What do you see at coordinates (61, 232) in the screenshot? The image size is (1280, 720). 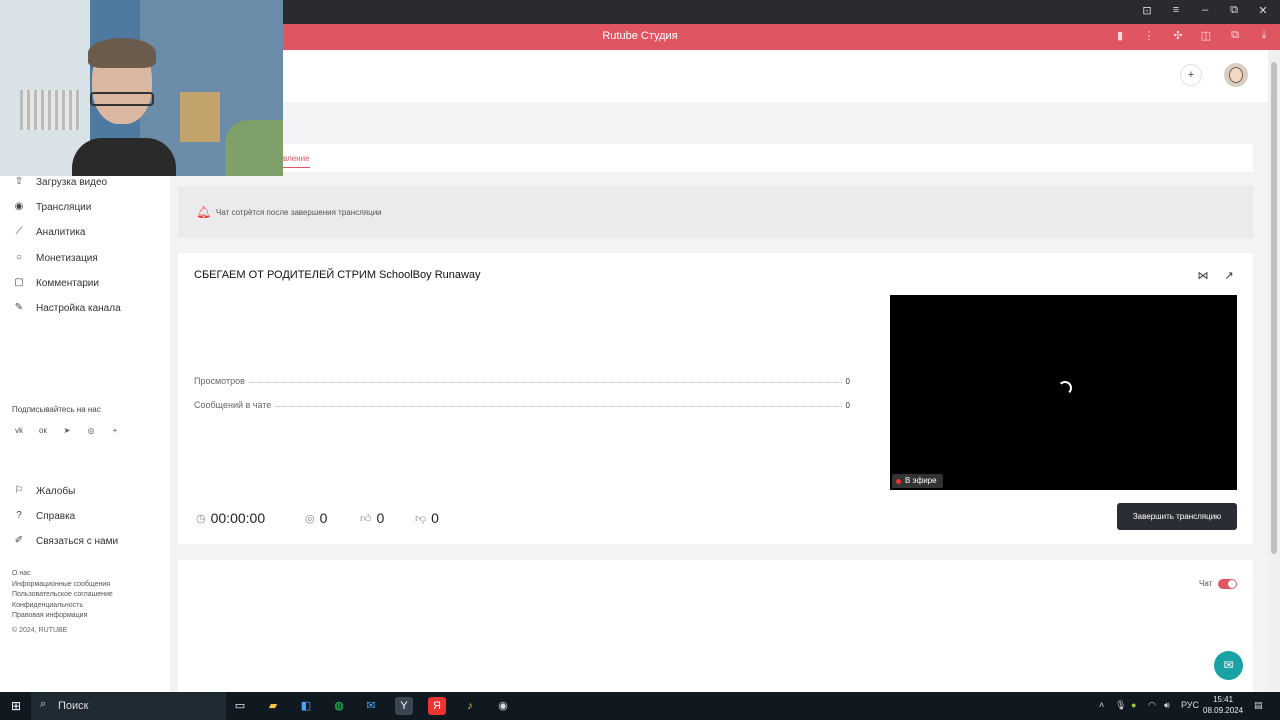 I see `sidebar-item-label: Аналитика` at bounding box center [61, 232].